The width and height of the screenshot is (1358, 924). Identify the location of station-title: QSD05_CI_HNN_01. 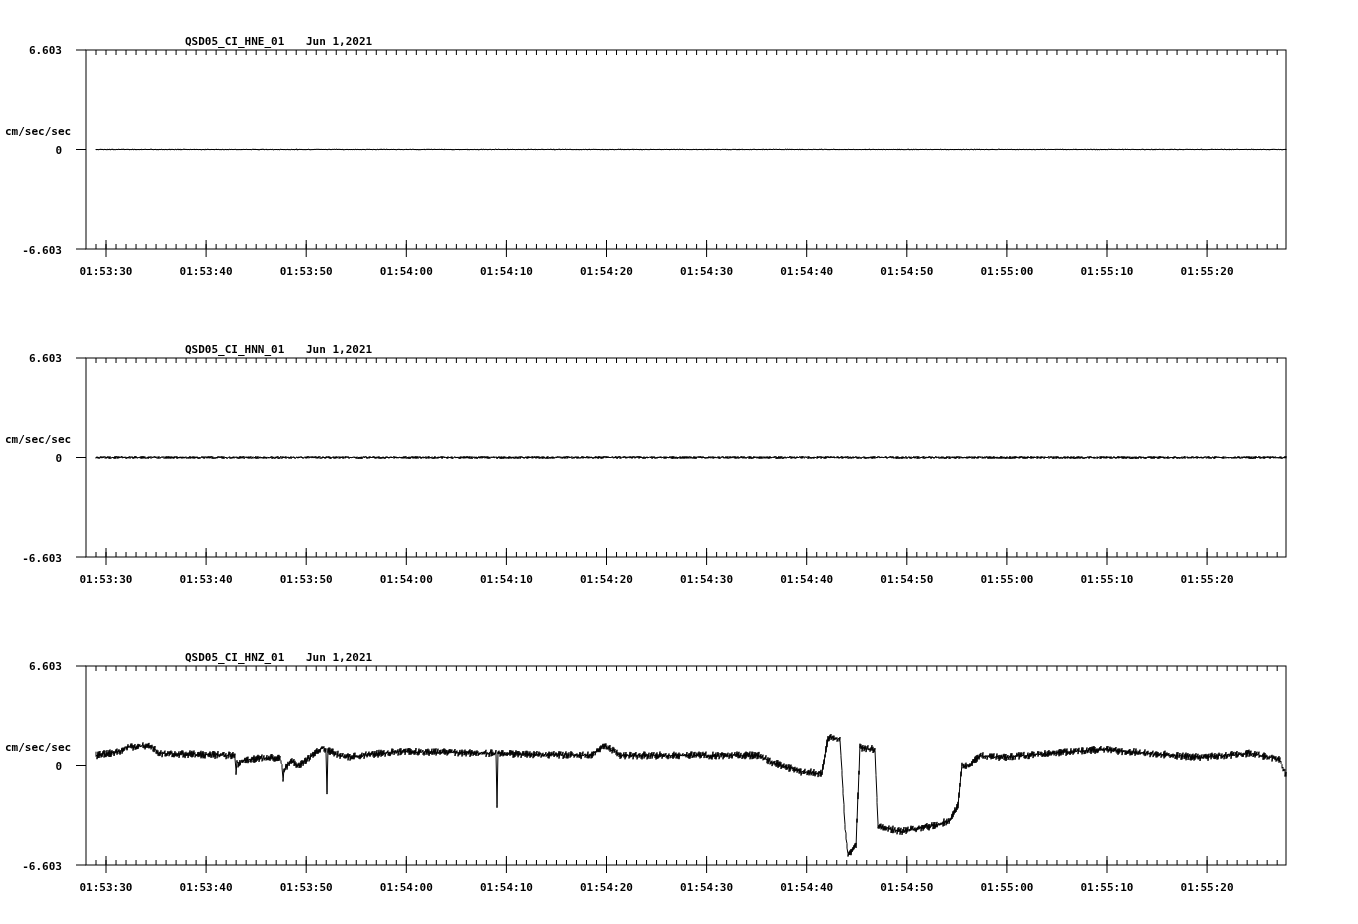
(235, 349).